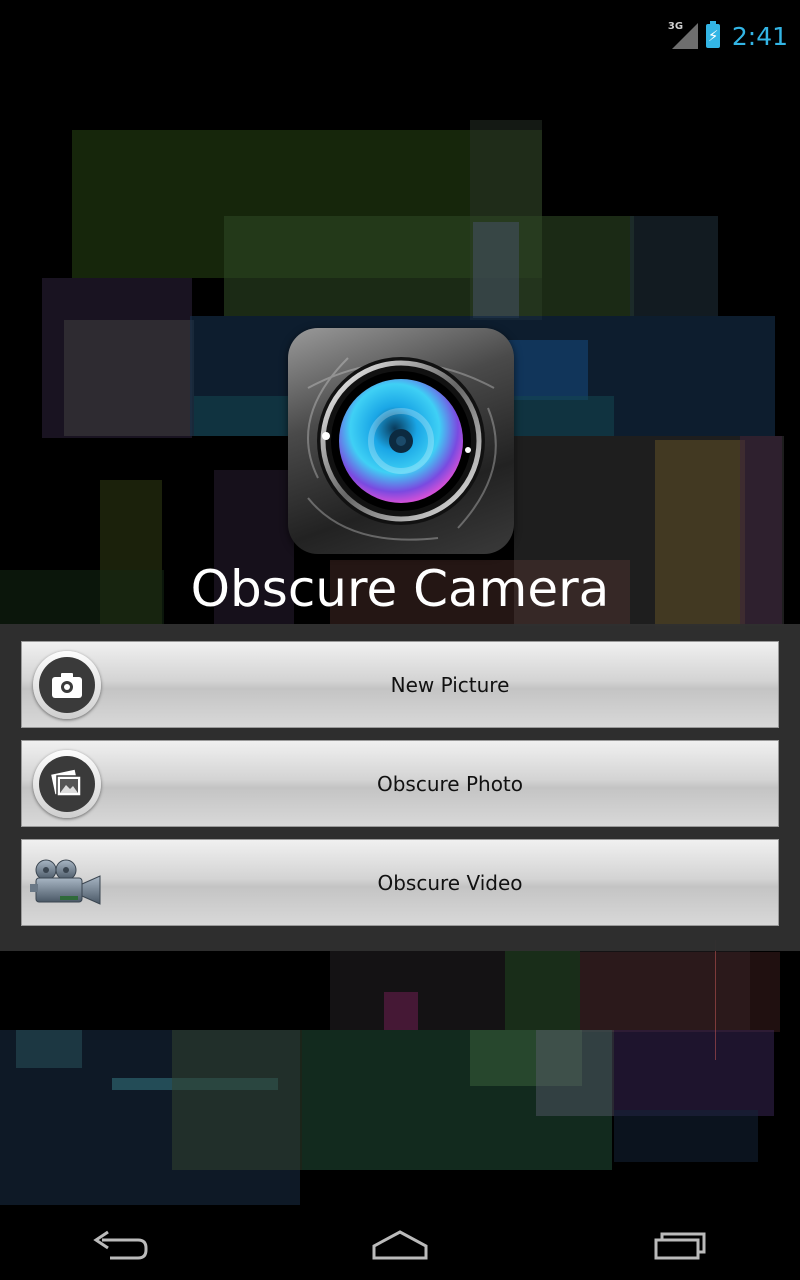 The height and width of the screenshot is (1280, 800). I want to click on back-button, so click(120, 1246).